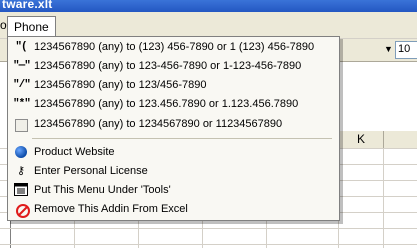 This screenshot has width=417, height=248. I want to click on column-header-l, so click(400, 140).